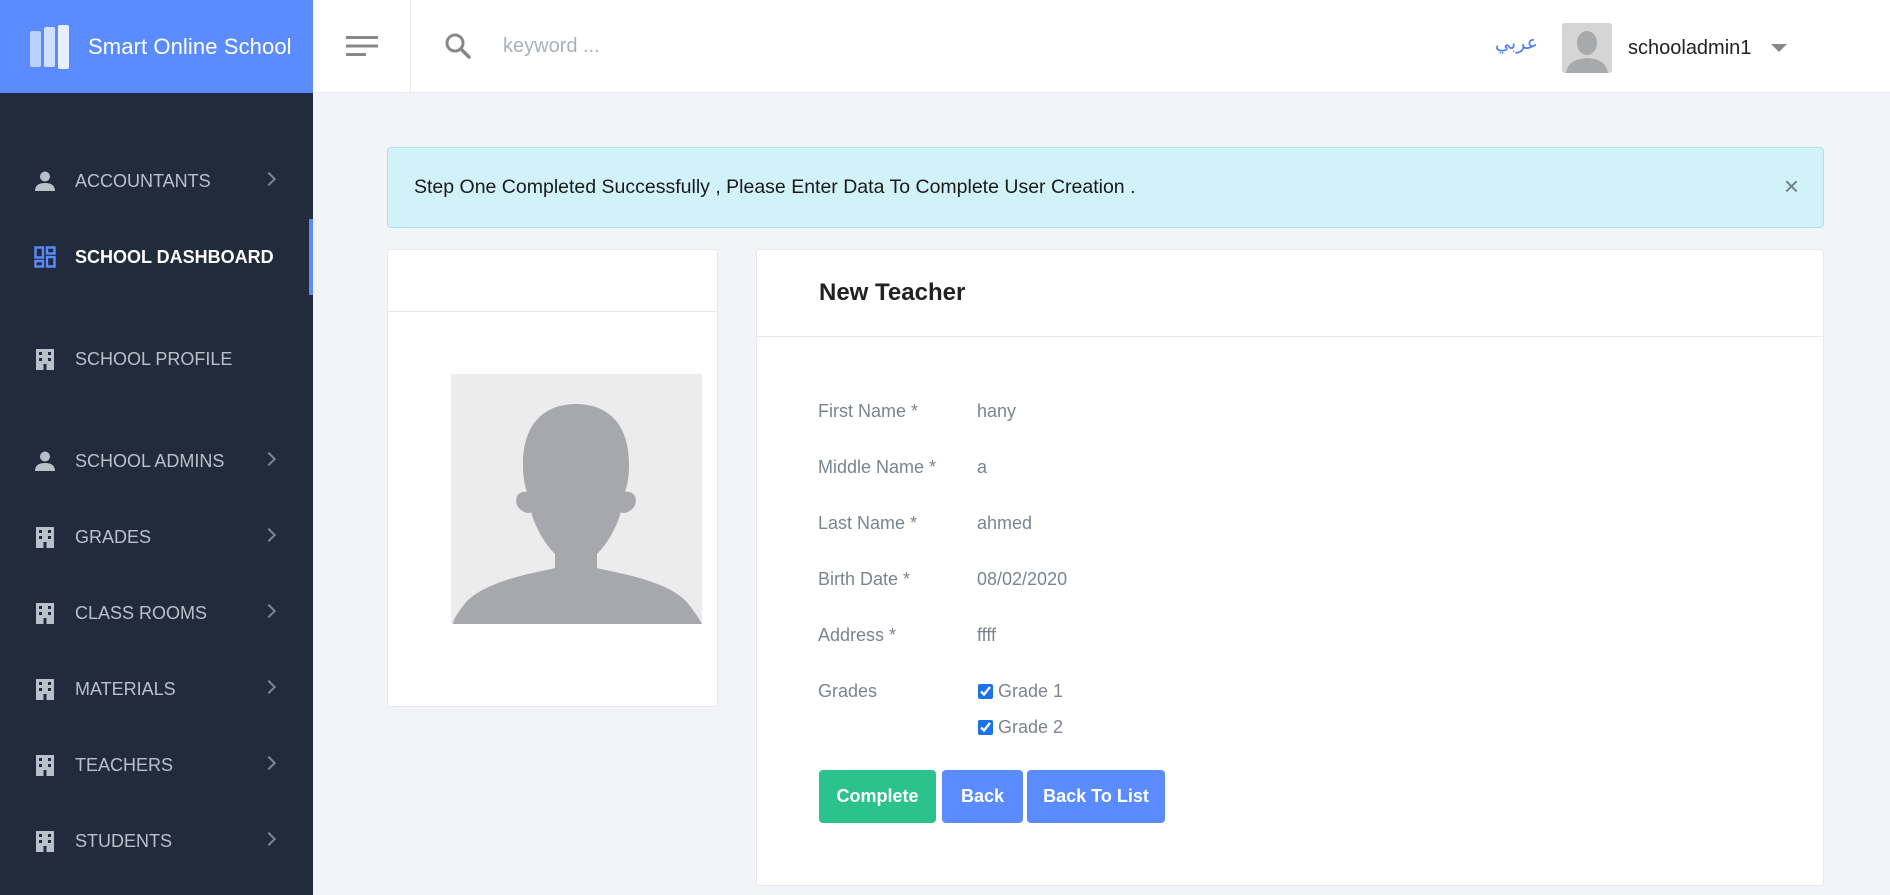  I want to click on hamburger-icon, so click(361, 46).